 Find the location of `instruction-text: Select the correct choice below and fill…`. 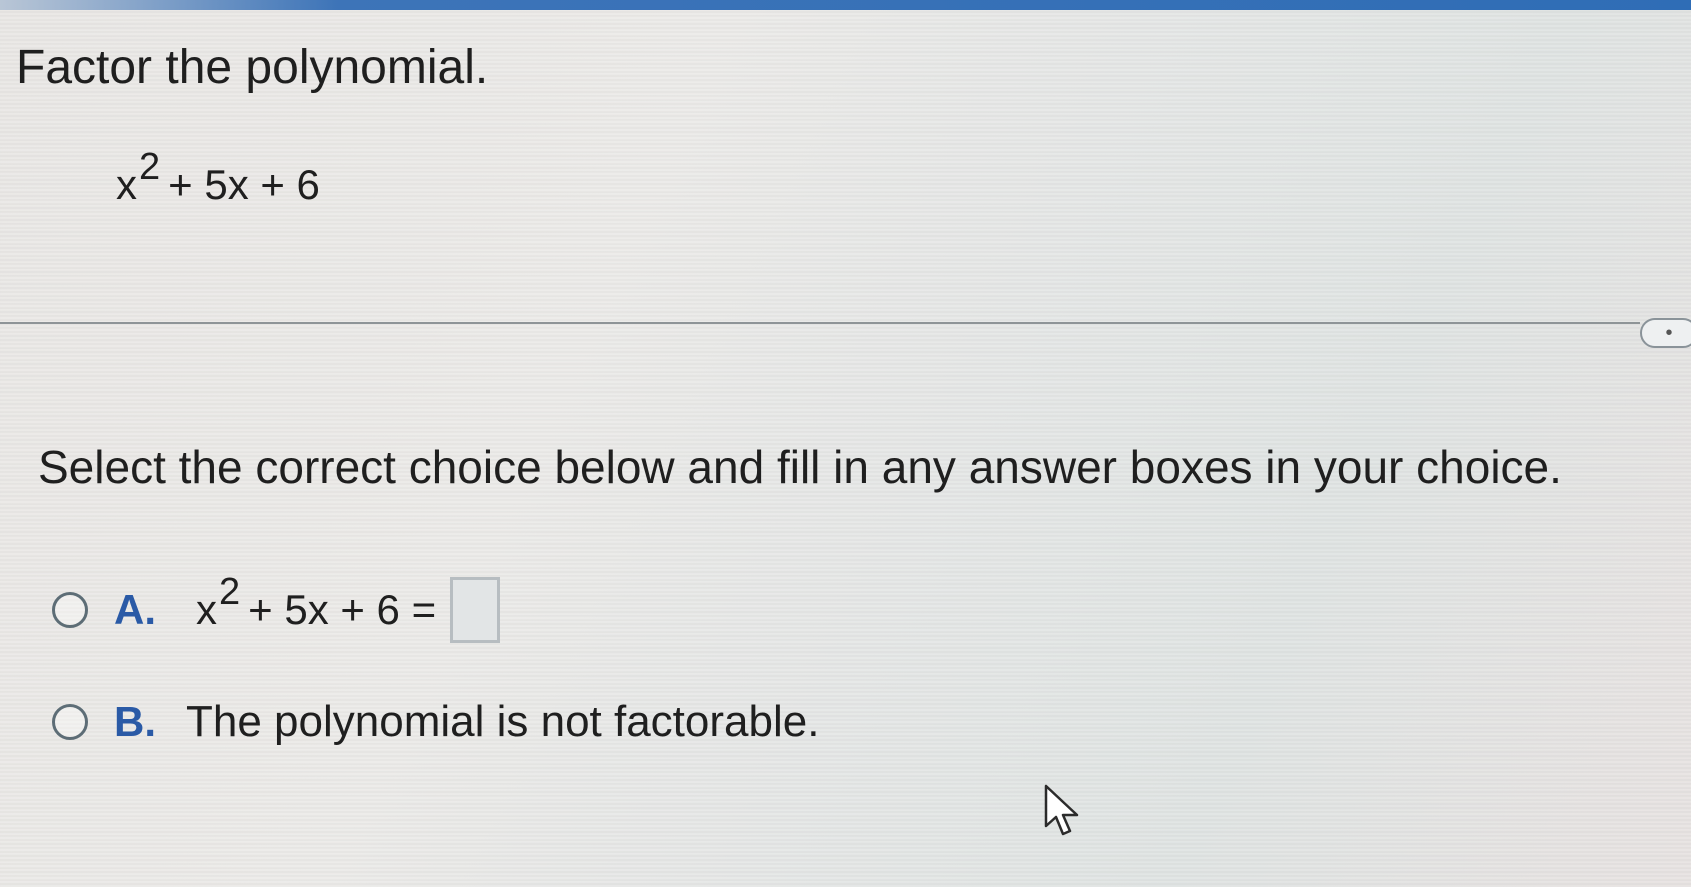

instruction-text: Select the correct choice below and fill… is located at coordinates (800, 467).